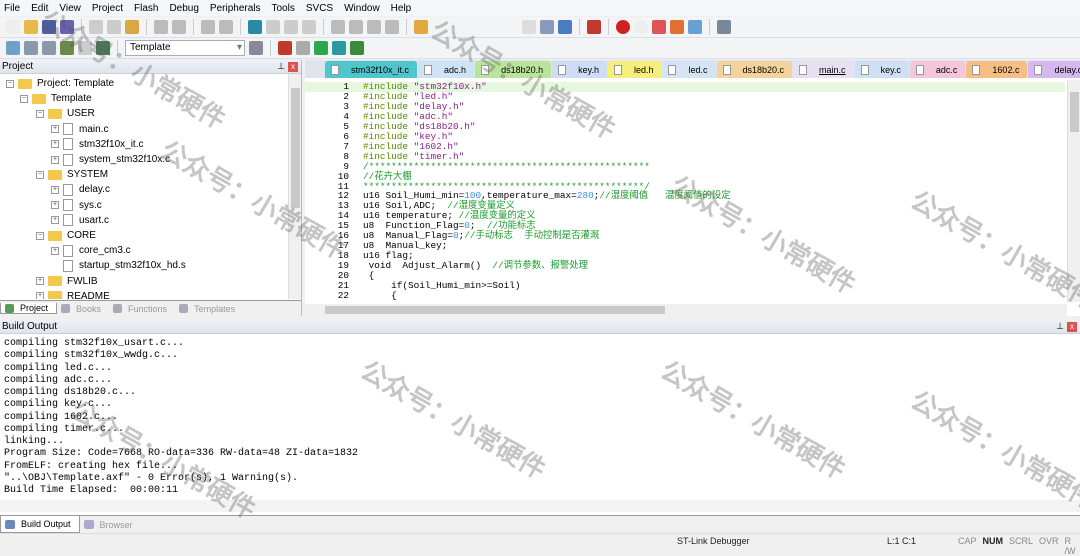 The image size is (1080, 556). I want to click on menu-debug: Debug, so click(183, 8).